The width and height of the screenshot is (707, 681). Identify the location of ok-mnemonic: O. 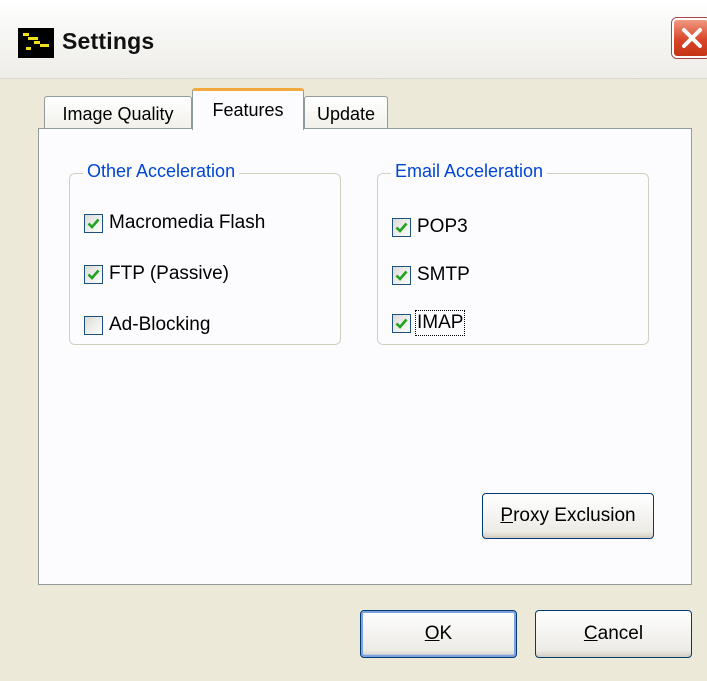
(432, 633).